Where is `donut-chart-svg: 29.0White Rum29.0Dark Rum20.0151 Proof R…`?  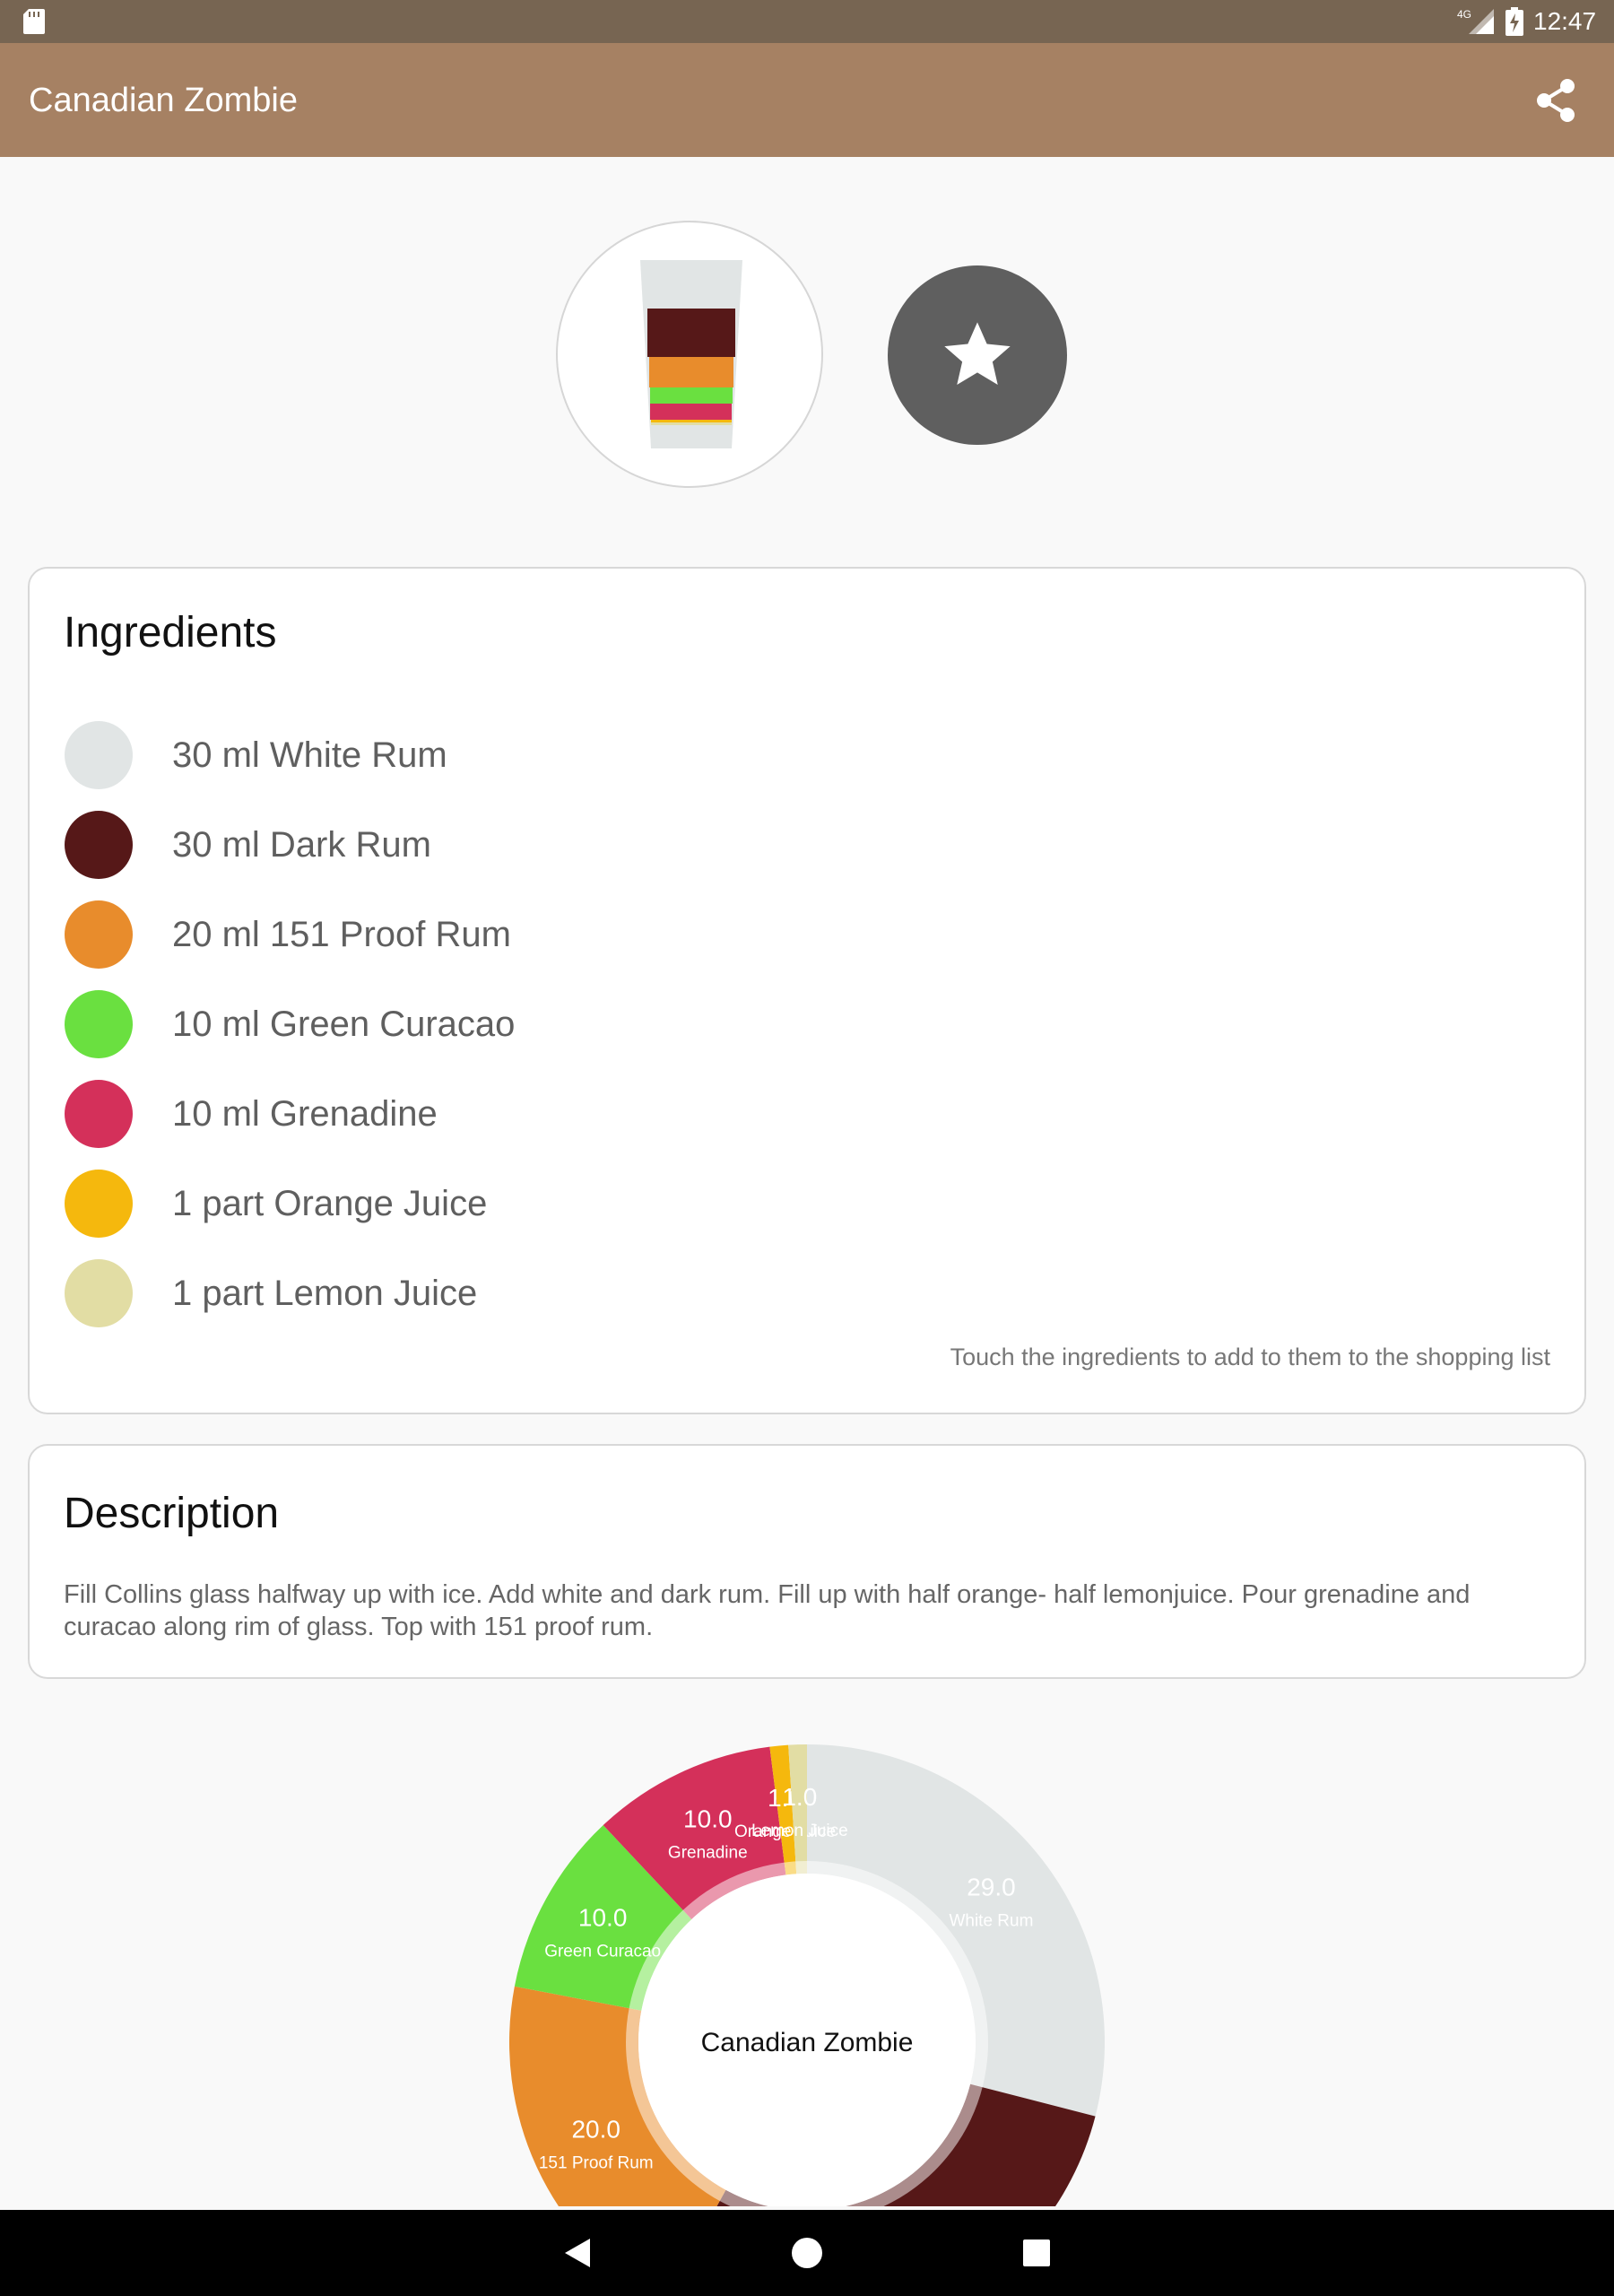 donut-chart-svg: 29.0White Rum29.0Dark Rum20.0151 Proof R… is located at coordinates (807, 1975).